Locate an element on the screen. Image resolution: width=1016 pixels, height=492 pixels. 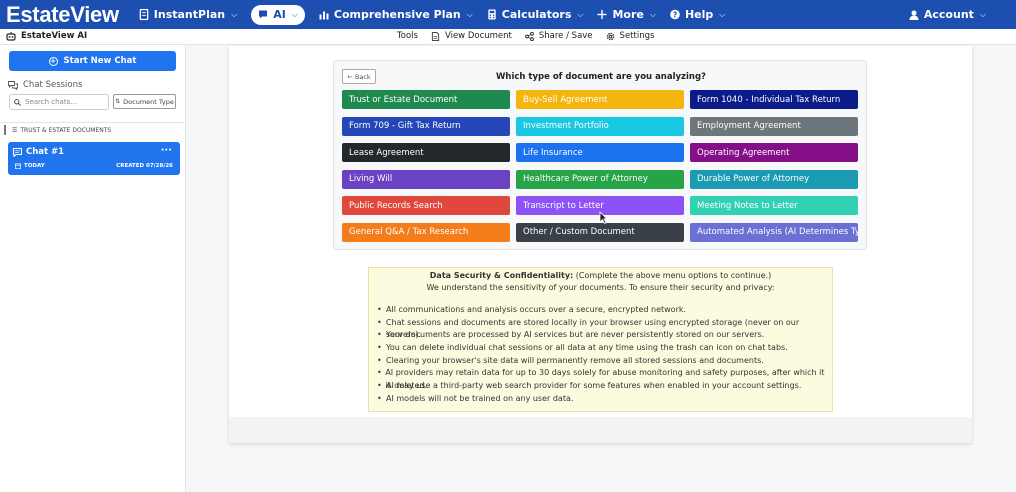
document-type-button: Other / Custom Document is located at coordinates (600, 232).